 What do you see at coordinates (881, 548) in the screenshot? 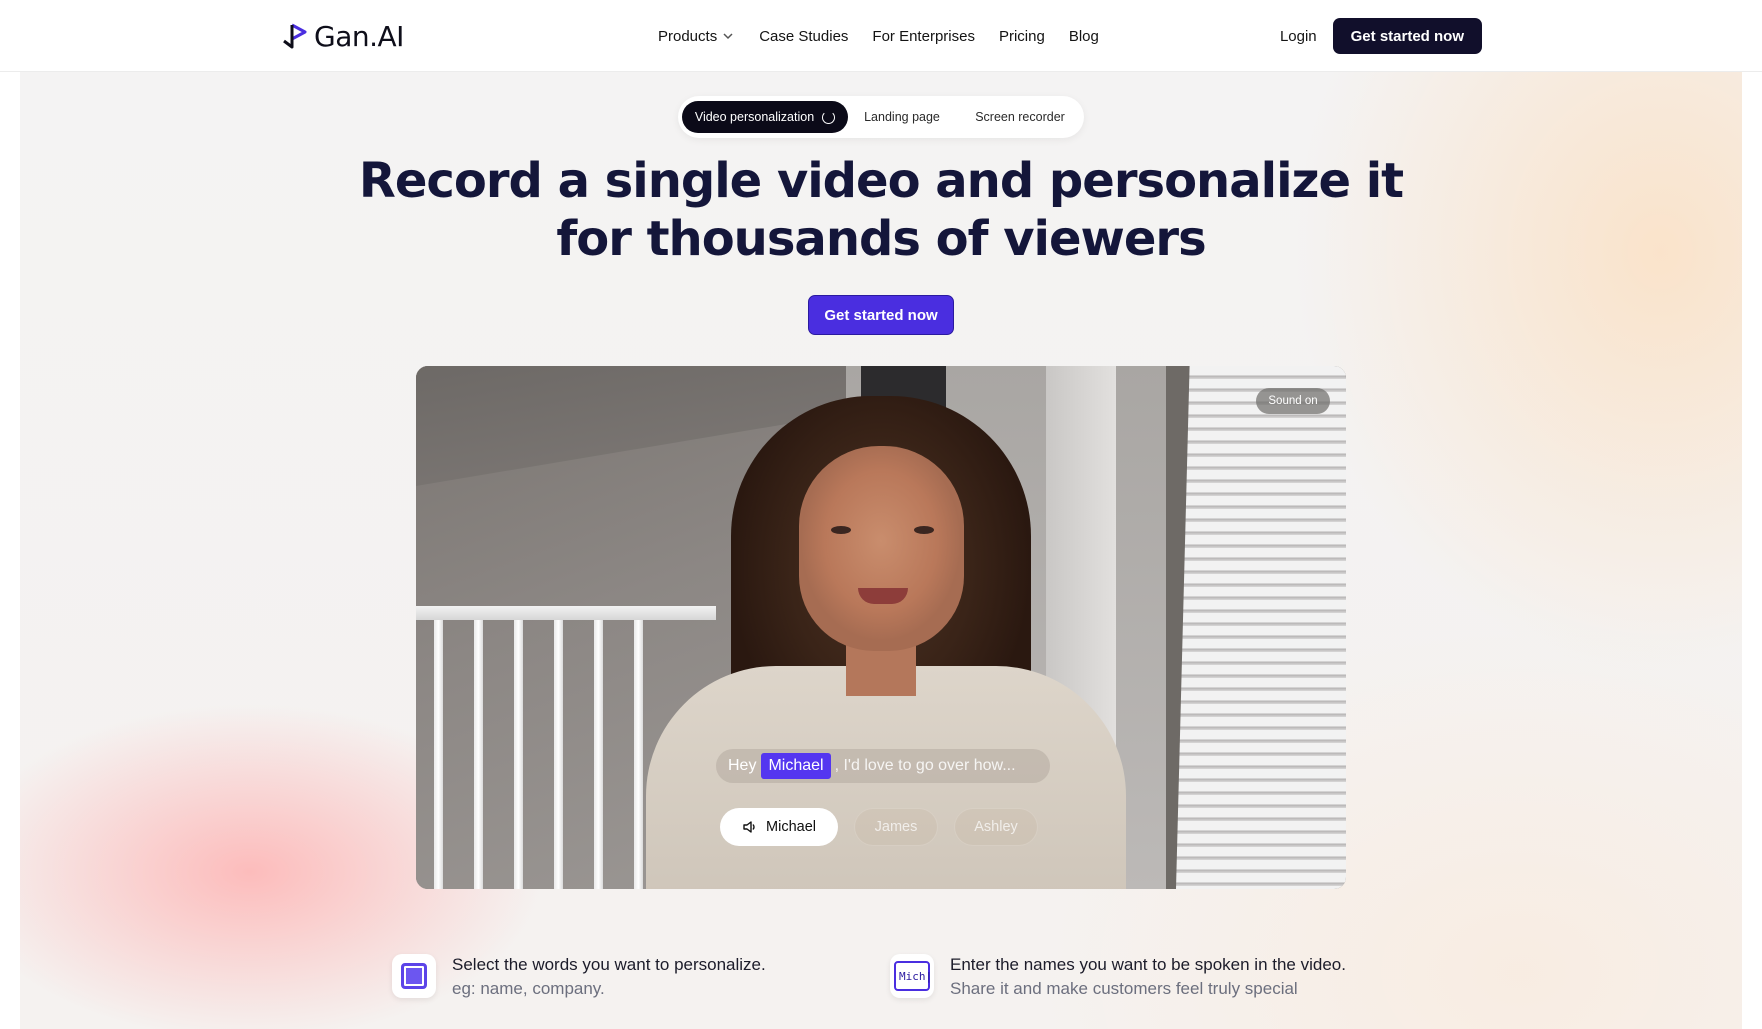
I see `presenter-face` at bounding box center [881, 548].